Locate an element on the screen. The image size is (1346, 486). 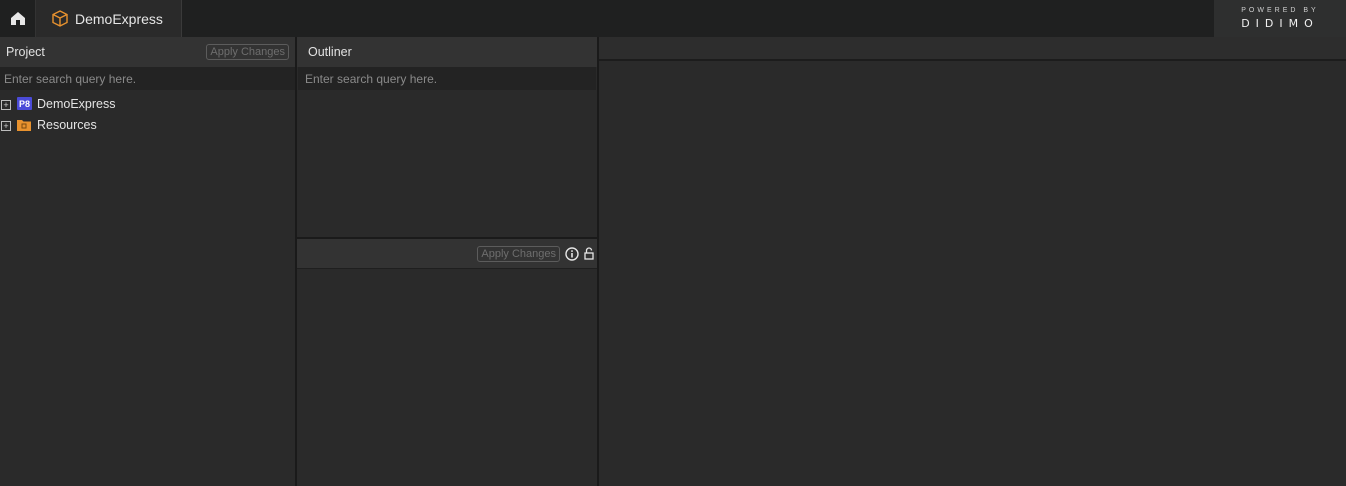
tree-item-label: Resources is located at coordinates (67, 124).